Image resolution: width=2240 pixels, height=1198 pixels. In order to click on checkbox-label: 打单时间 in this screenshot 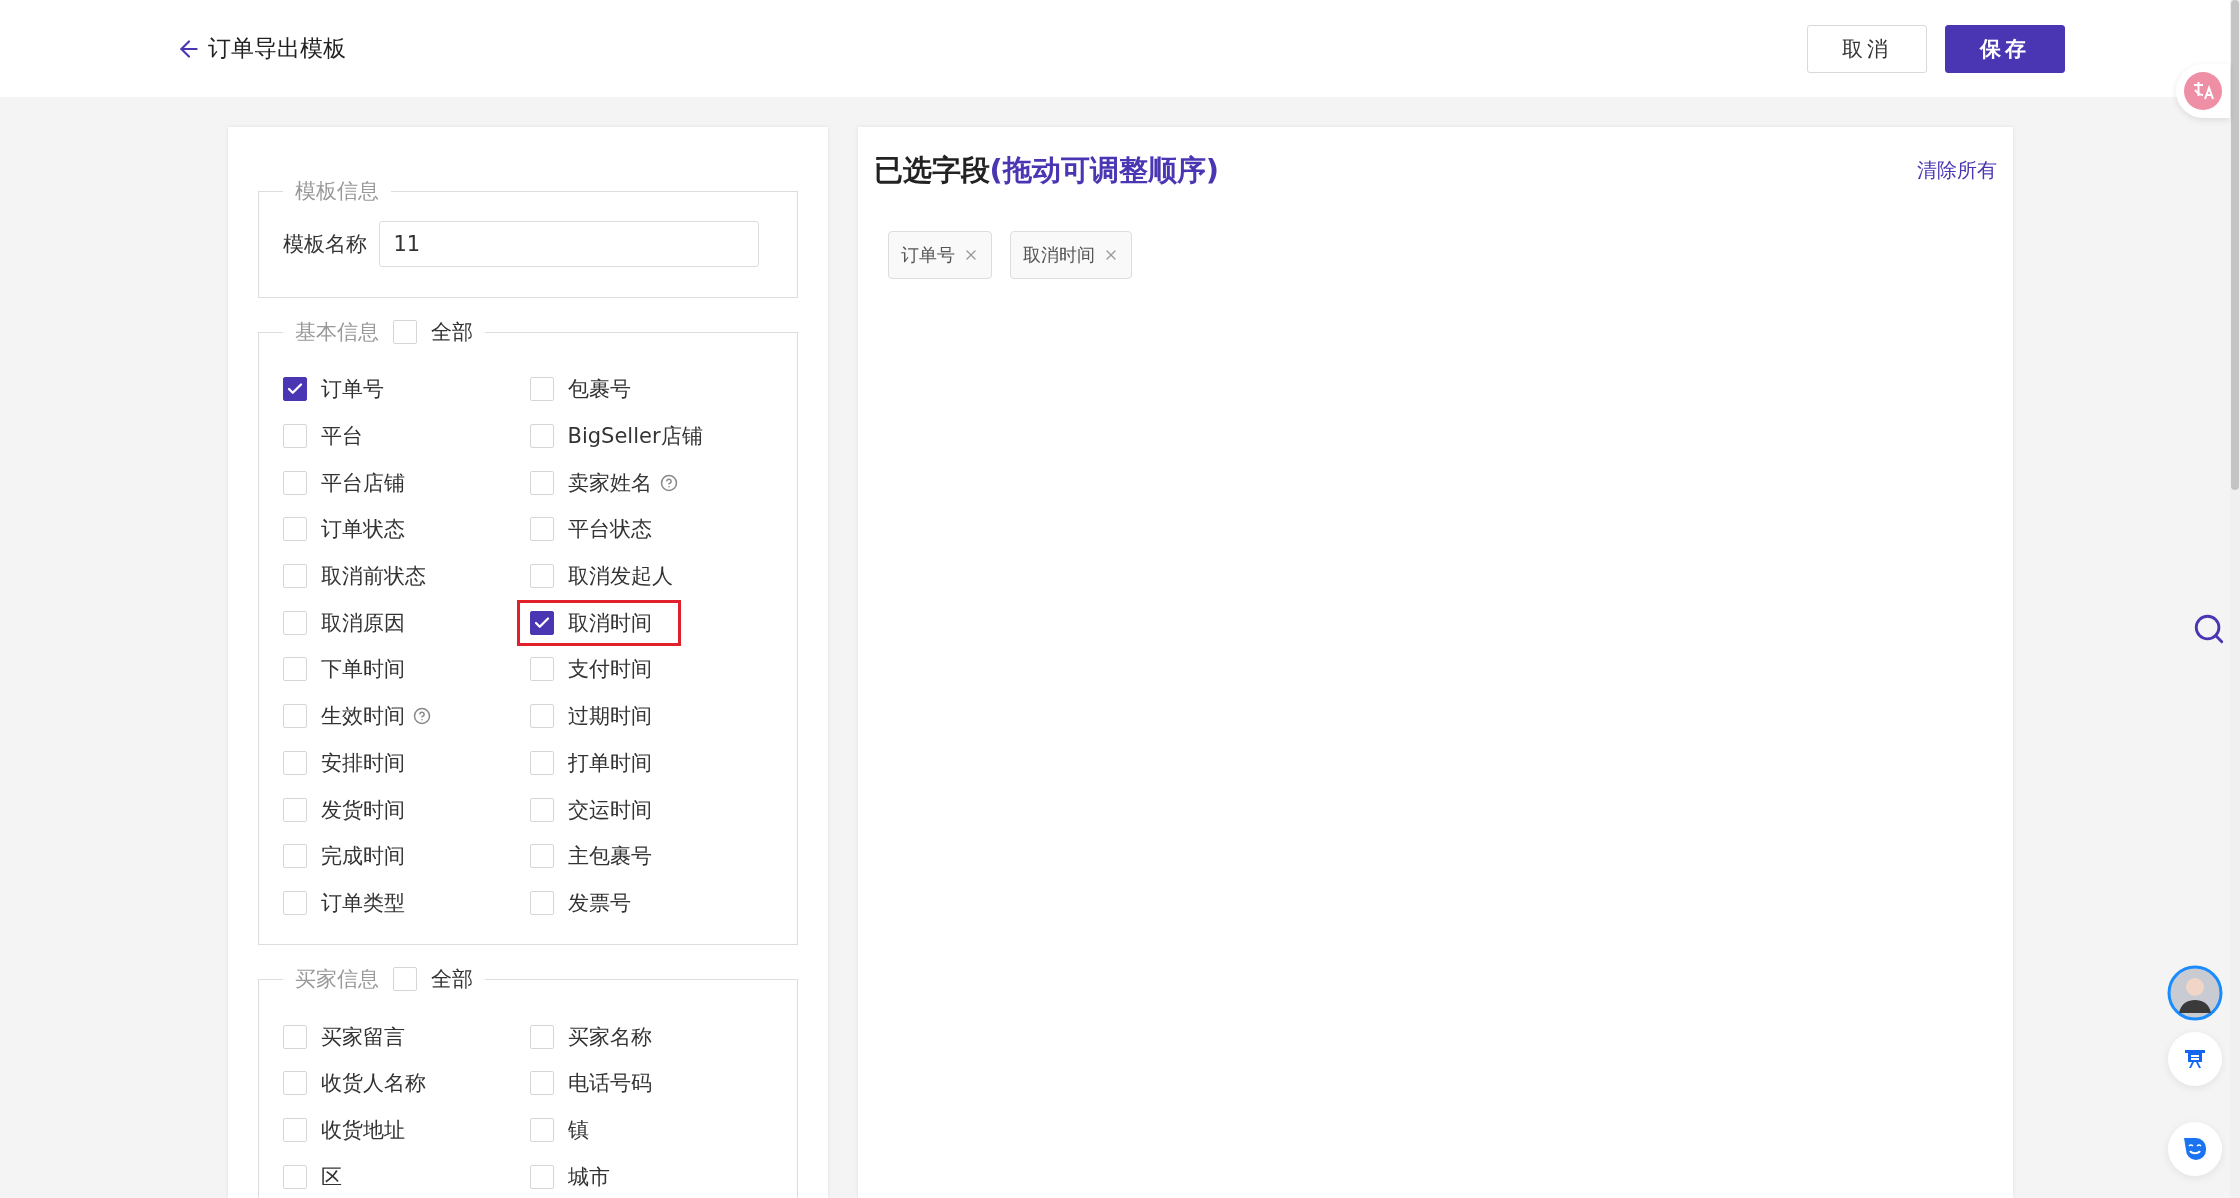, I will do `click(609, 762)`.